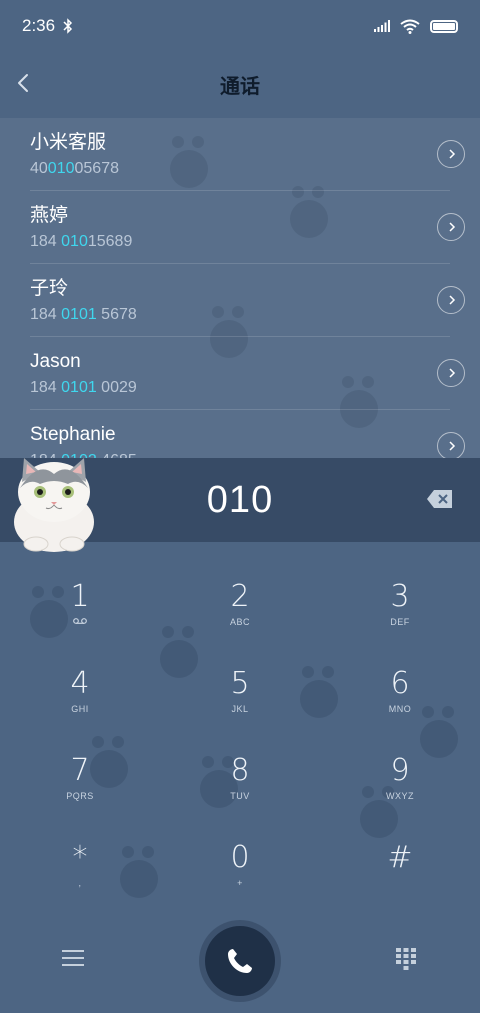 Image resolution: width=480 pixels, height=1013 pixels. Describe the element at coordinates (80, 709) in the screenshot. I see `key-letters: GHI` at that location.